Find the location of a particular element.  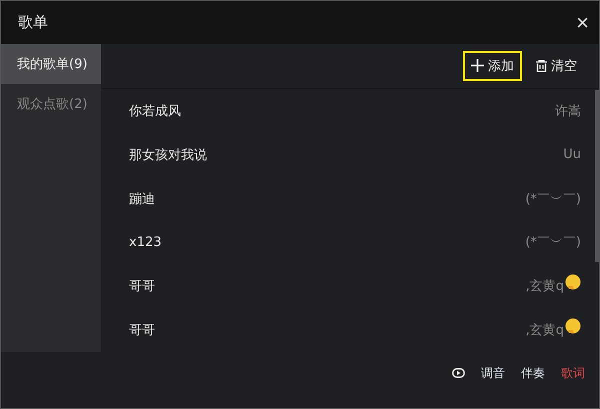

footer-tab: 伴奏 is located at coordinates (533, 373).